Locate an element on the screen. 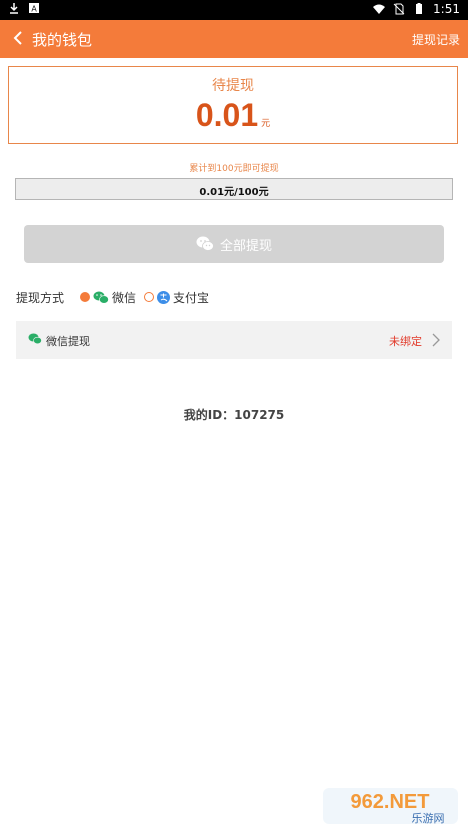 The image size is (468, 832). balance-unit: 元 is located at coordinates (266, 124).